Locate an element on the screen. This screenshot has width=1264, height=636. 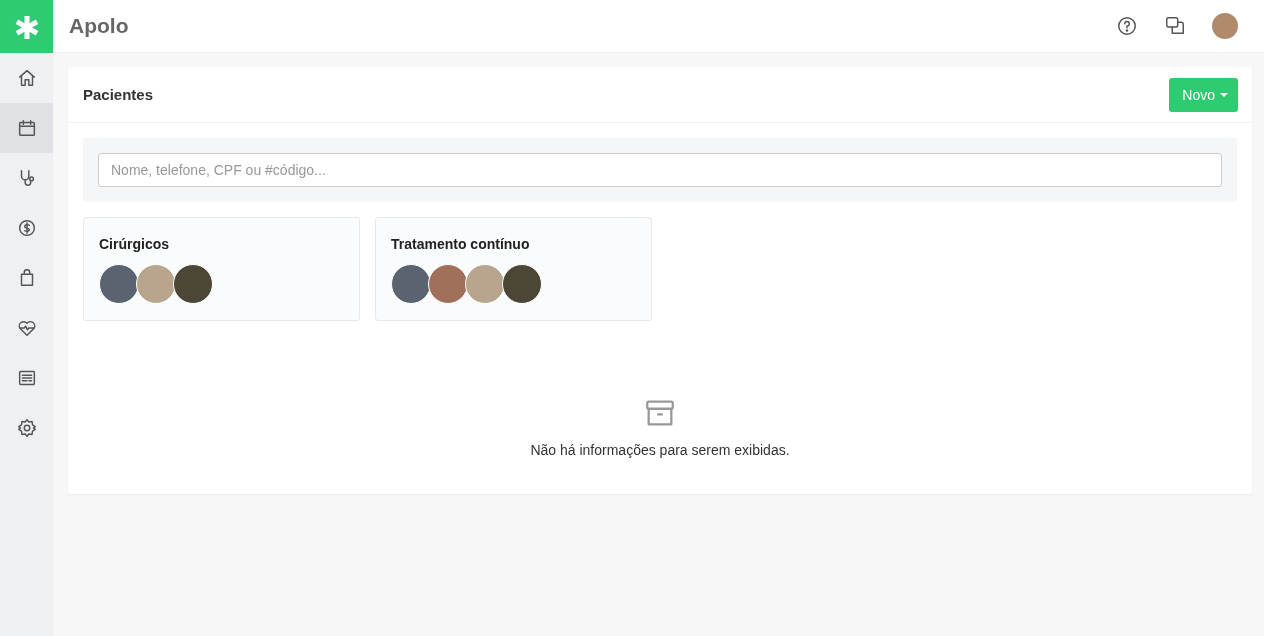
chat-icon is located at coordinates (1175, 26).